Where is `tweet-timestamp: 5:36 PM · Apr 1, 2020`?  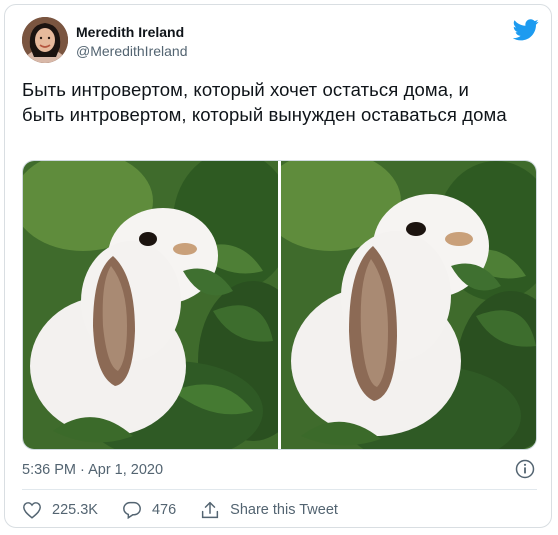 tweet-timestamp: 5:36 PM · Apr 1, 2020 is located at coordinates (92, 470).